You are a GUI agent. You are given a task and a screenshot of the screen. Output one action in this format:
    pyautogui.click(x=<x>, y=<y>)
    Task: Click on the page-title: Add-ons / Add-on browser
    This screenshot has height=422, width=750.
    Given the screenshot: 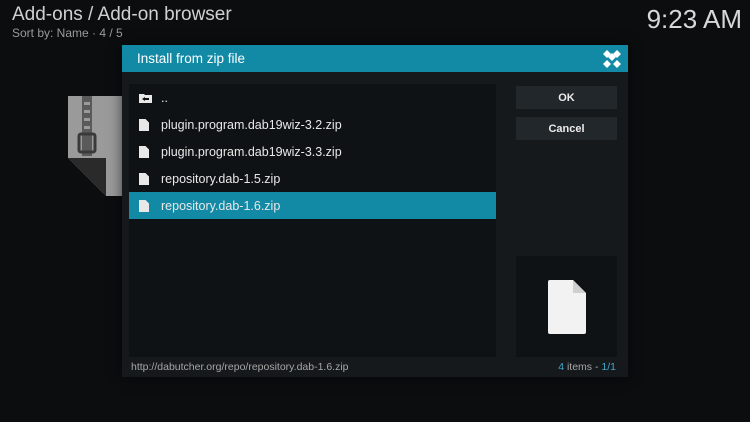 What is the action you would take?
    pyautogui.click(x=122, y=14)
    